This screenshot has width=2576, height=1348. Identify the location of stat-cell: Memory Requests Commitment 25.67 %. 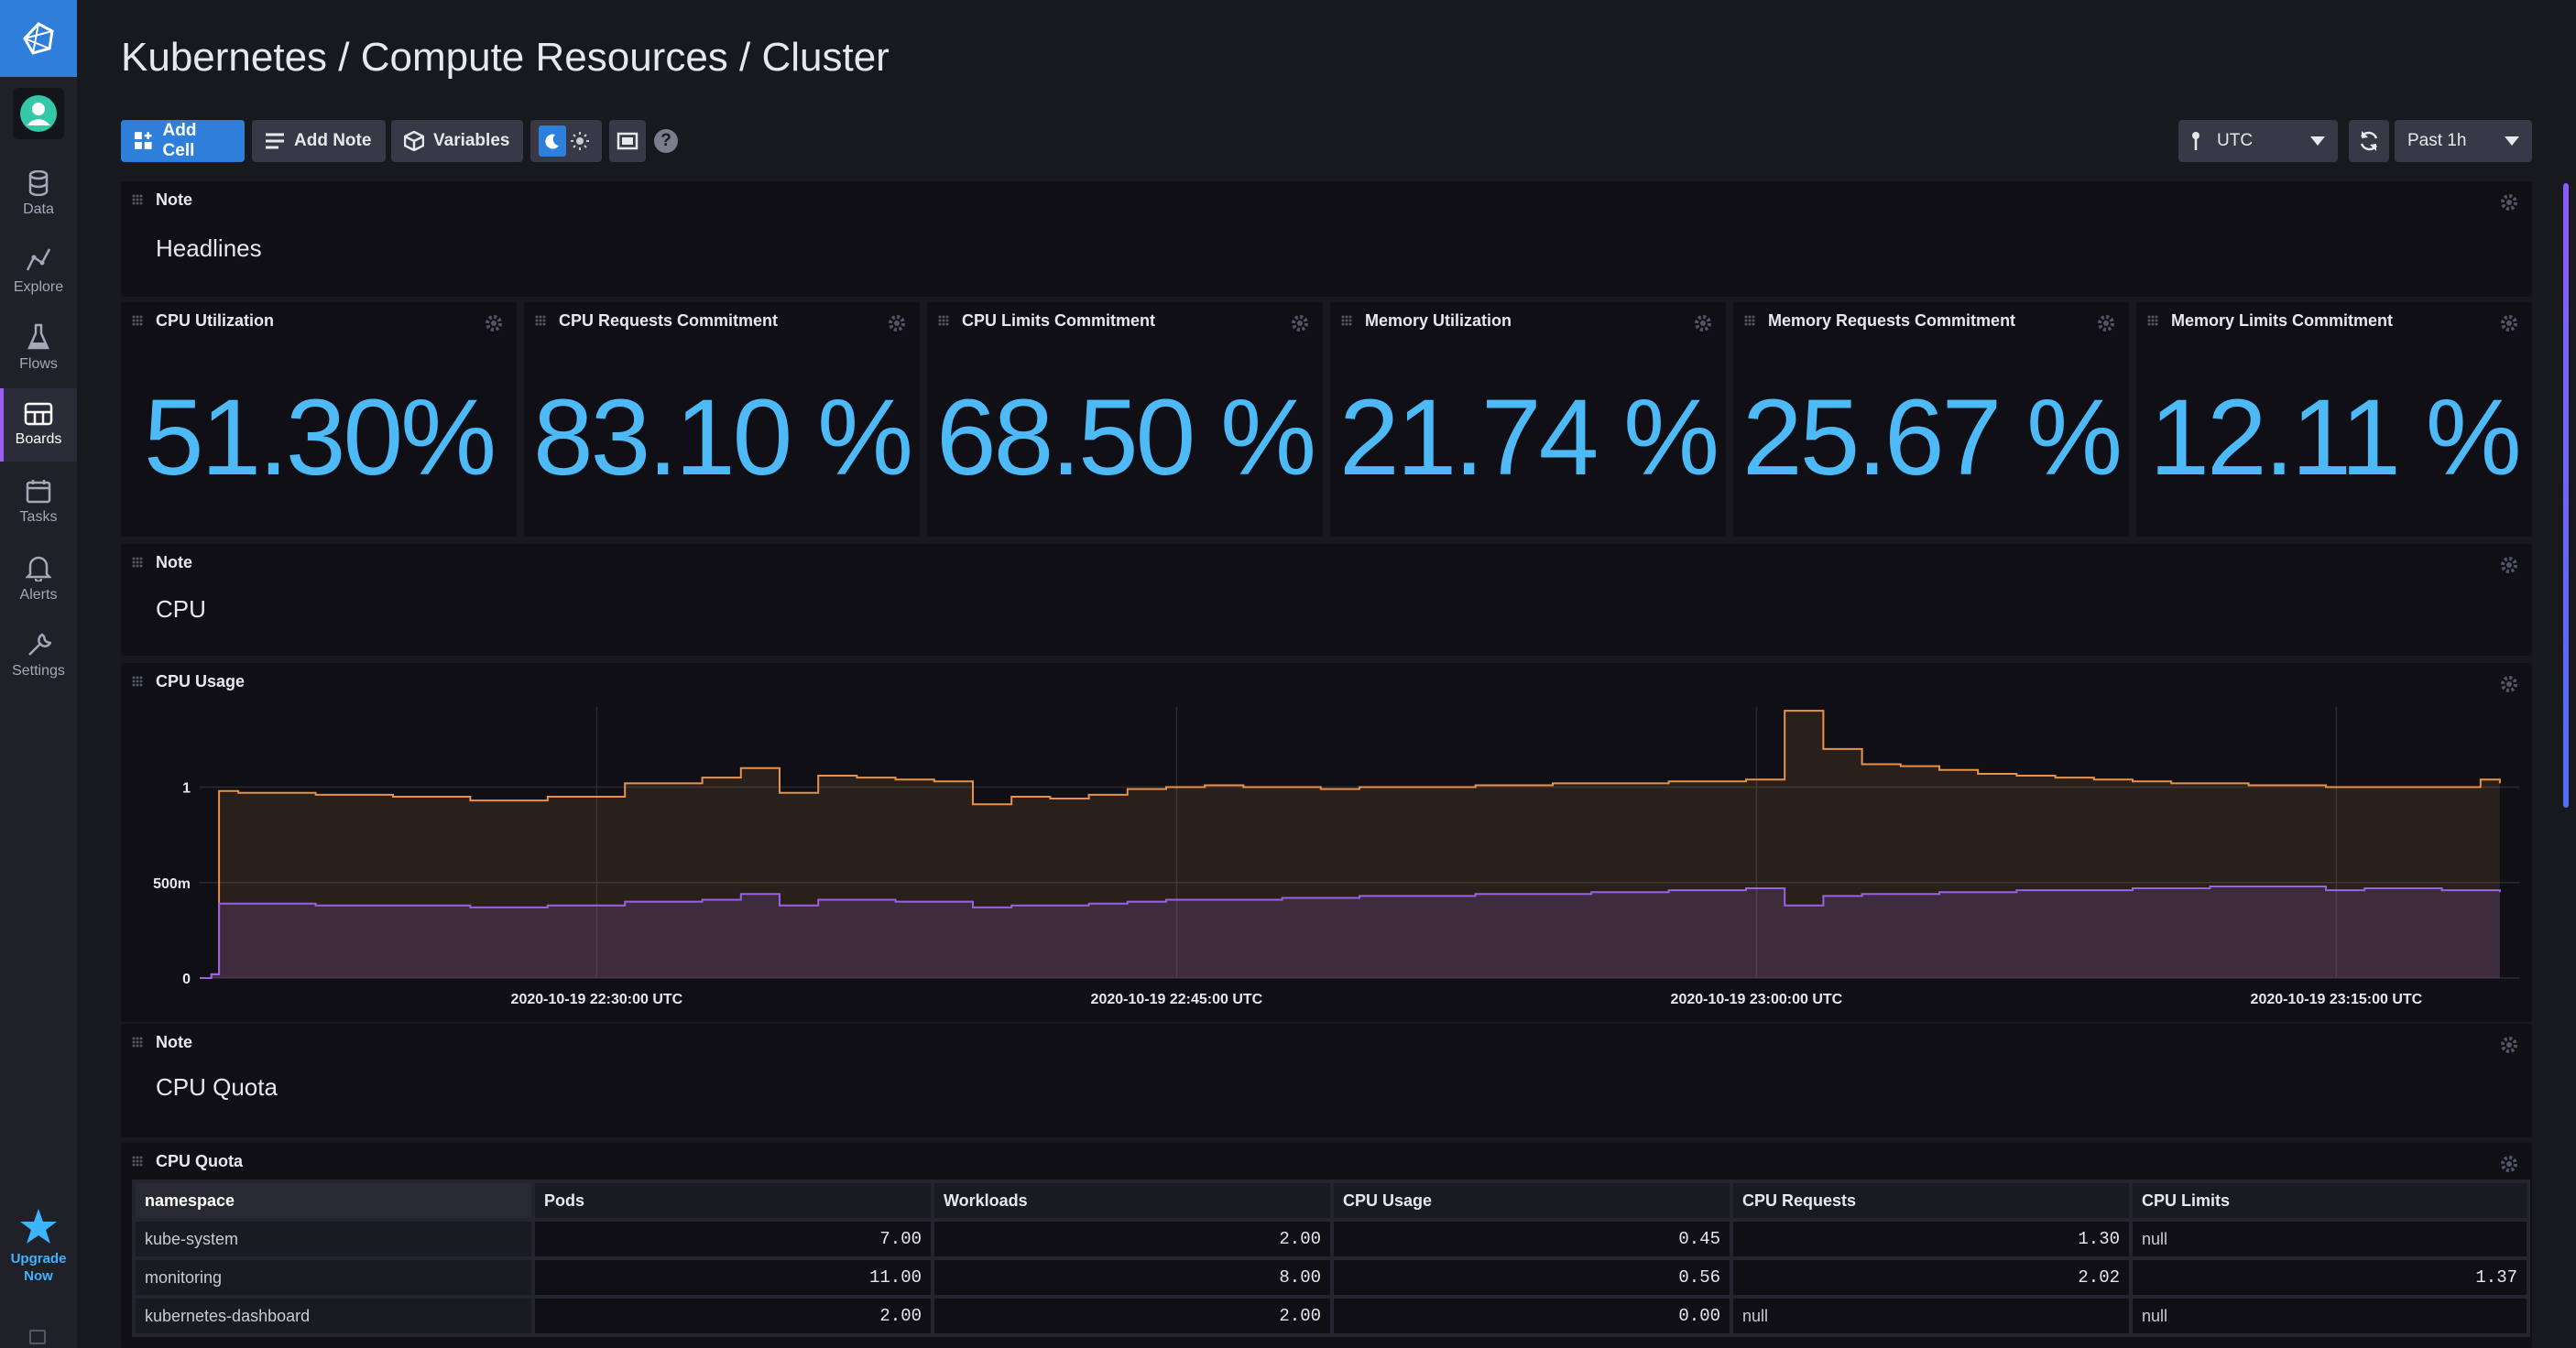
(1931, 419).